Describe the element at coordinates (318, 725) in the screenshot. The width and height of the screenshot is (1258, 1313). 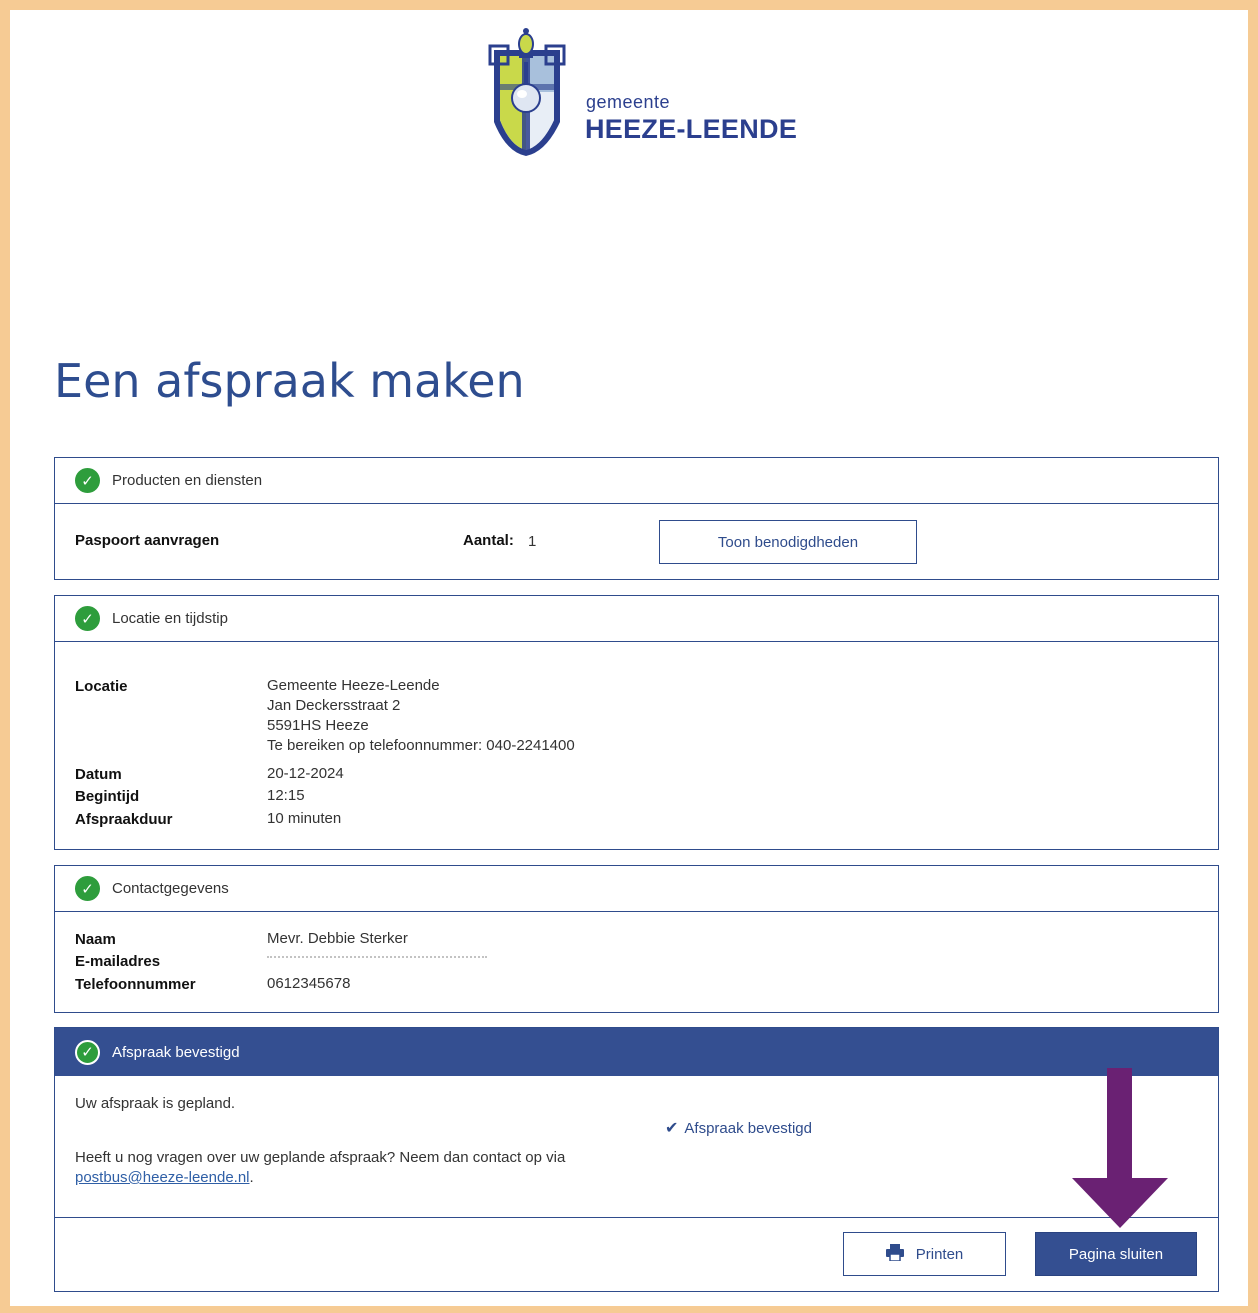
I see `location-line: 5591HS Heeze` at that location.